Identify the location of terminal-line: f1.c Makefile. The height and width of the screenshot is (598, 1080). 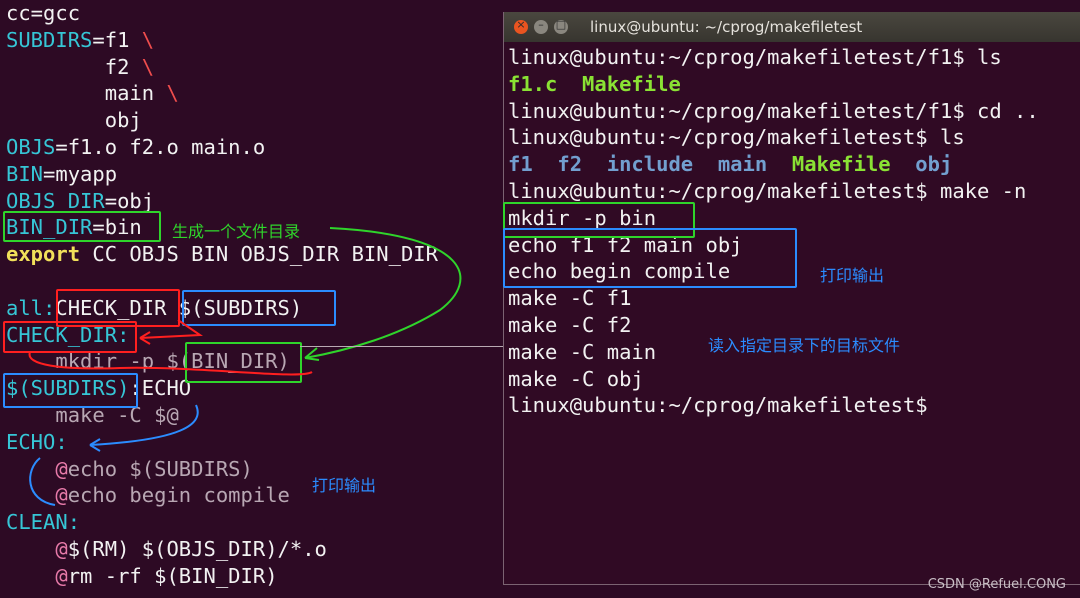
(794, 84).